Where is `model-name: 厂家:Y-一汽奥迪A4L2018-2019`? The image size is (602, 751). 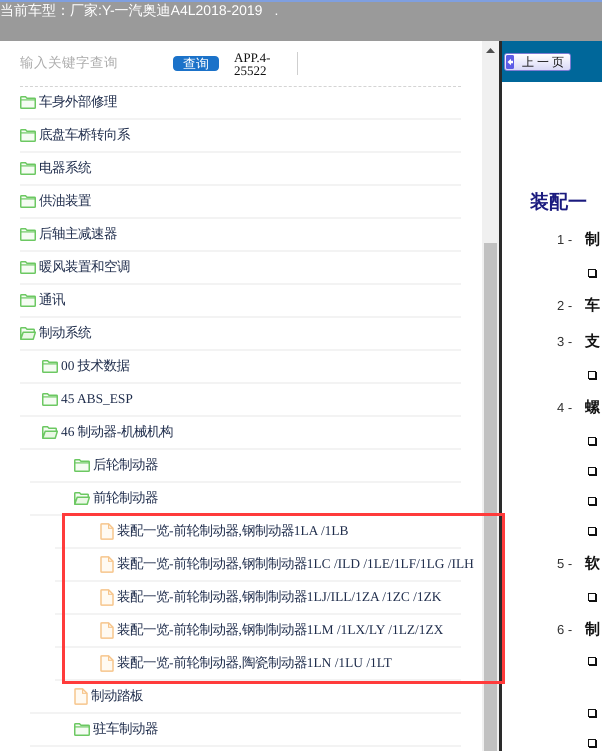 model-name: 厂家:Y-一汽奥迪A4L2018-2019 is located at coordinates (166, 10).